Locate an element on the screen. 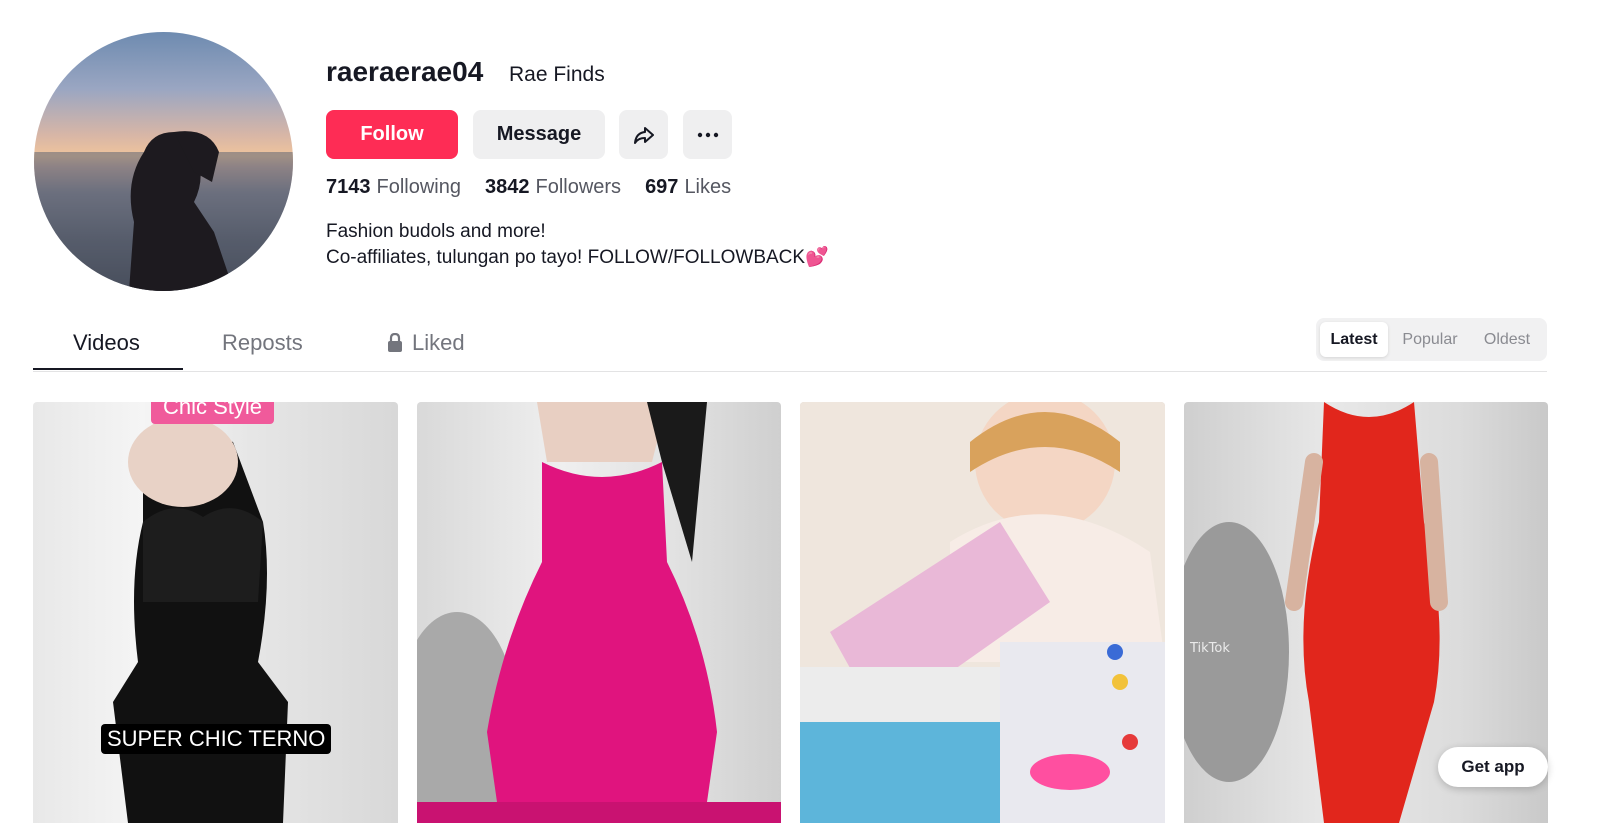 The width and height of the screenshot is (1605, 823). profile-stats: 7143 Following 3842 Followers 697 Likes is located at coordinates (540, 187).